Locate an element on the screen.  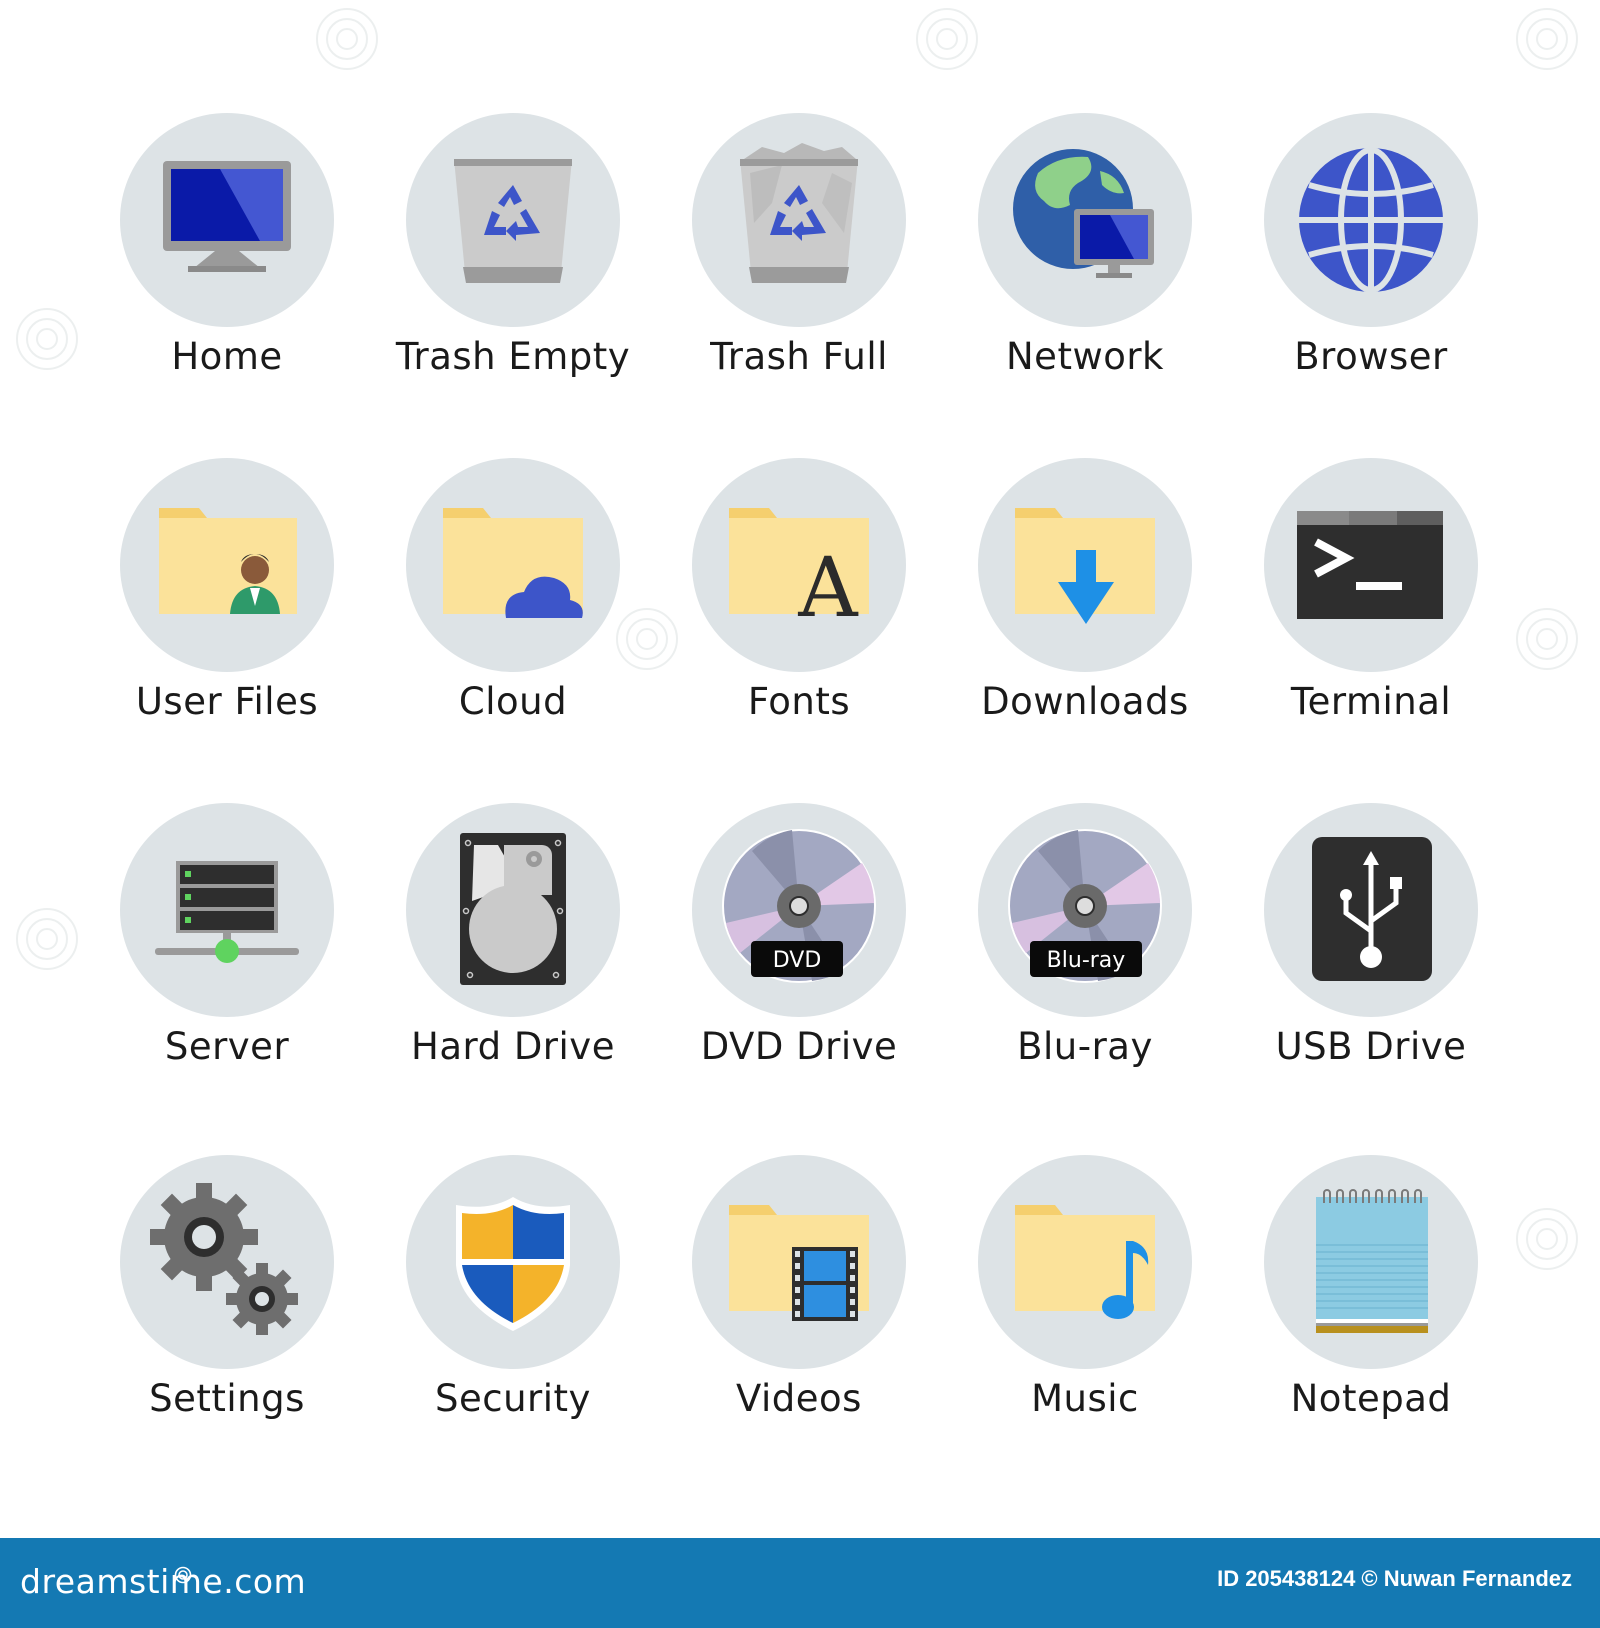
icon-music: Music is located at coordinates (1085, 1305).